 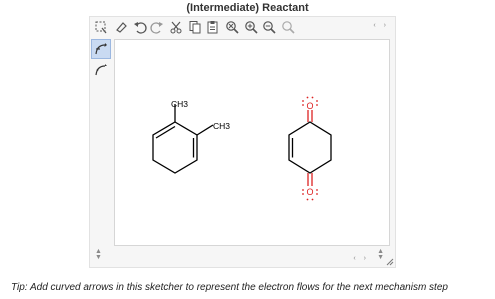 What do you see at coordinates (213, 27) in the screenshot?
I see `paste-icon` at bounding box center [213, 27].